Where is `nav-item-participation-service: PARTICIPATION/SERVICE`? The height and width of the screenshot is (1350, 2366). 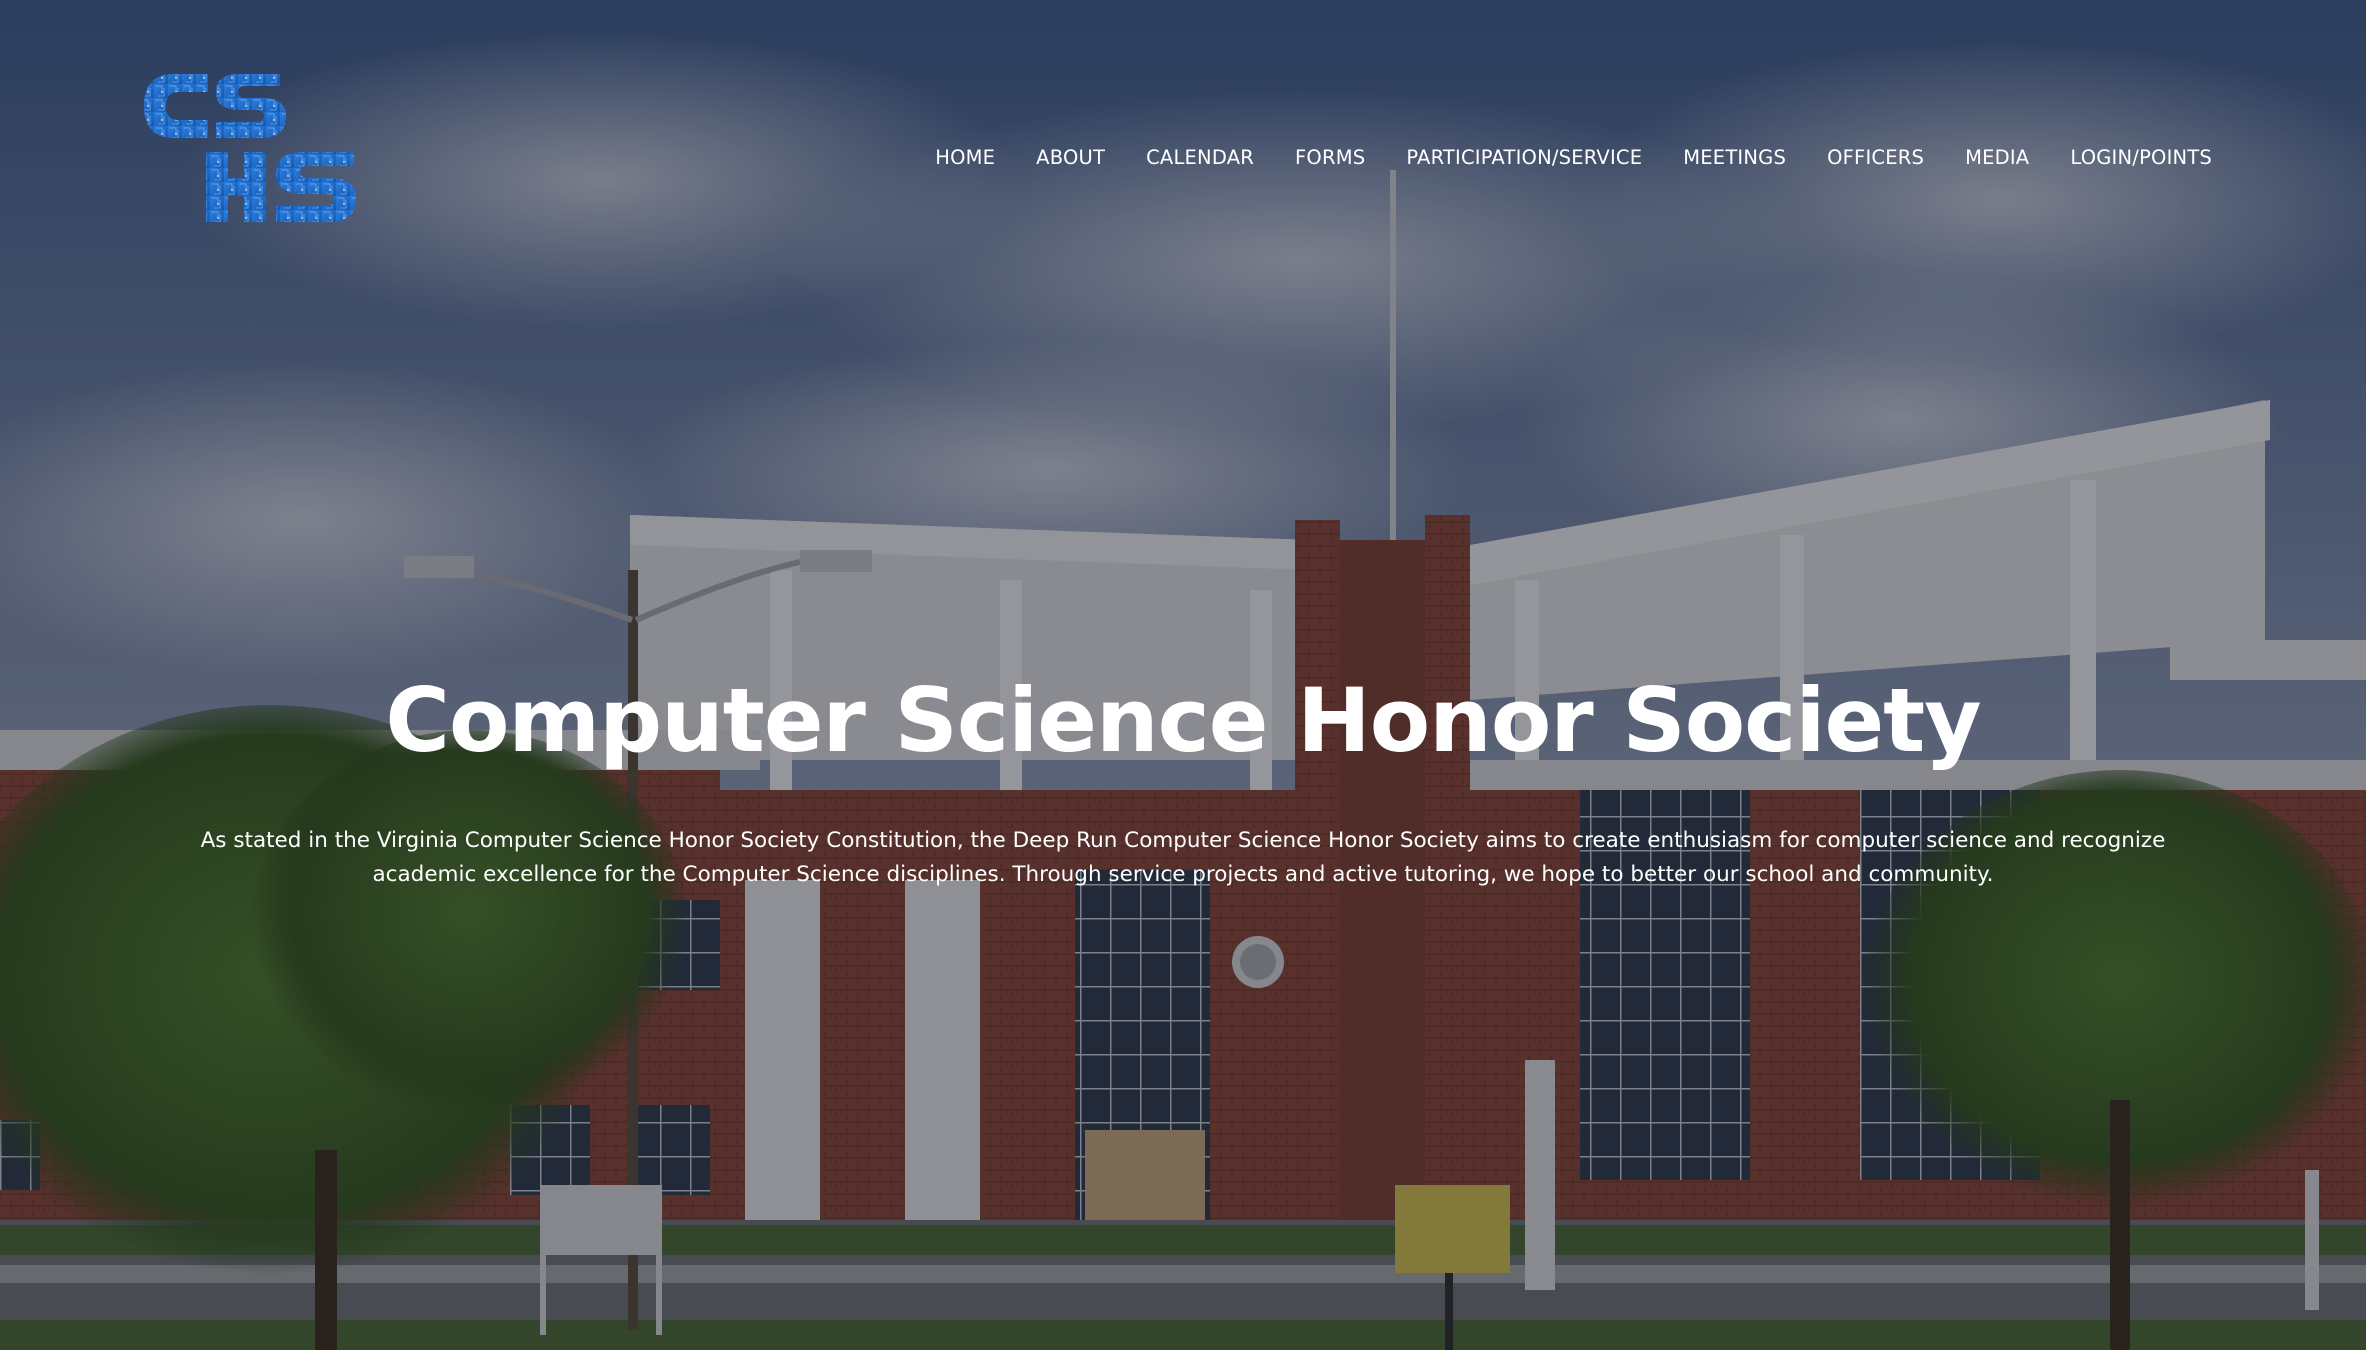 nav-item-participation-service: PARTICIPATION/SERVICE is located at coordinates (1524, 158).